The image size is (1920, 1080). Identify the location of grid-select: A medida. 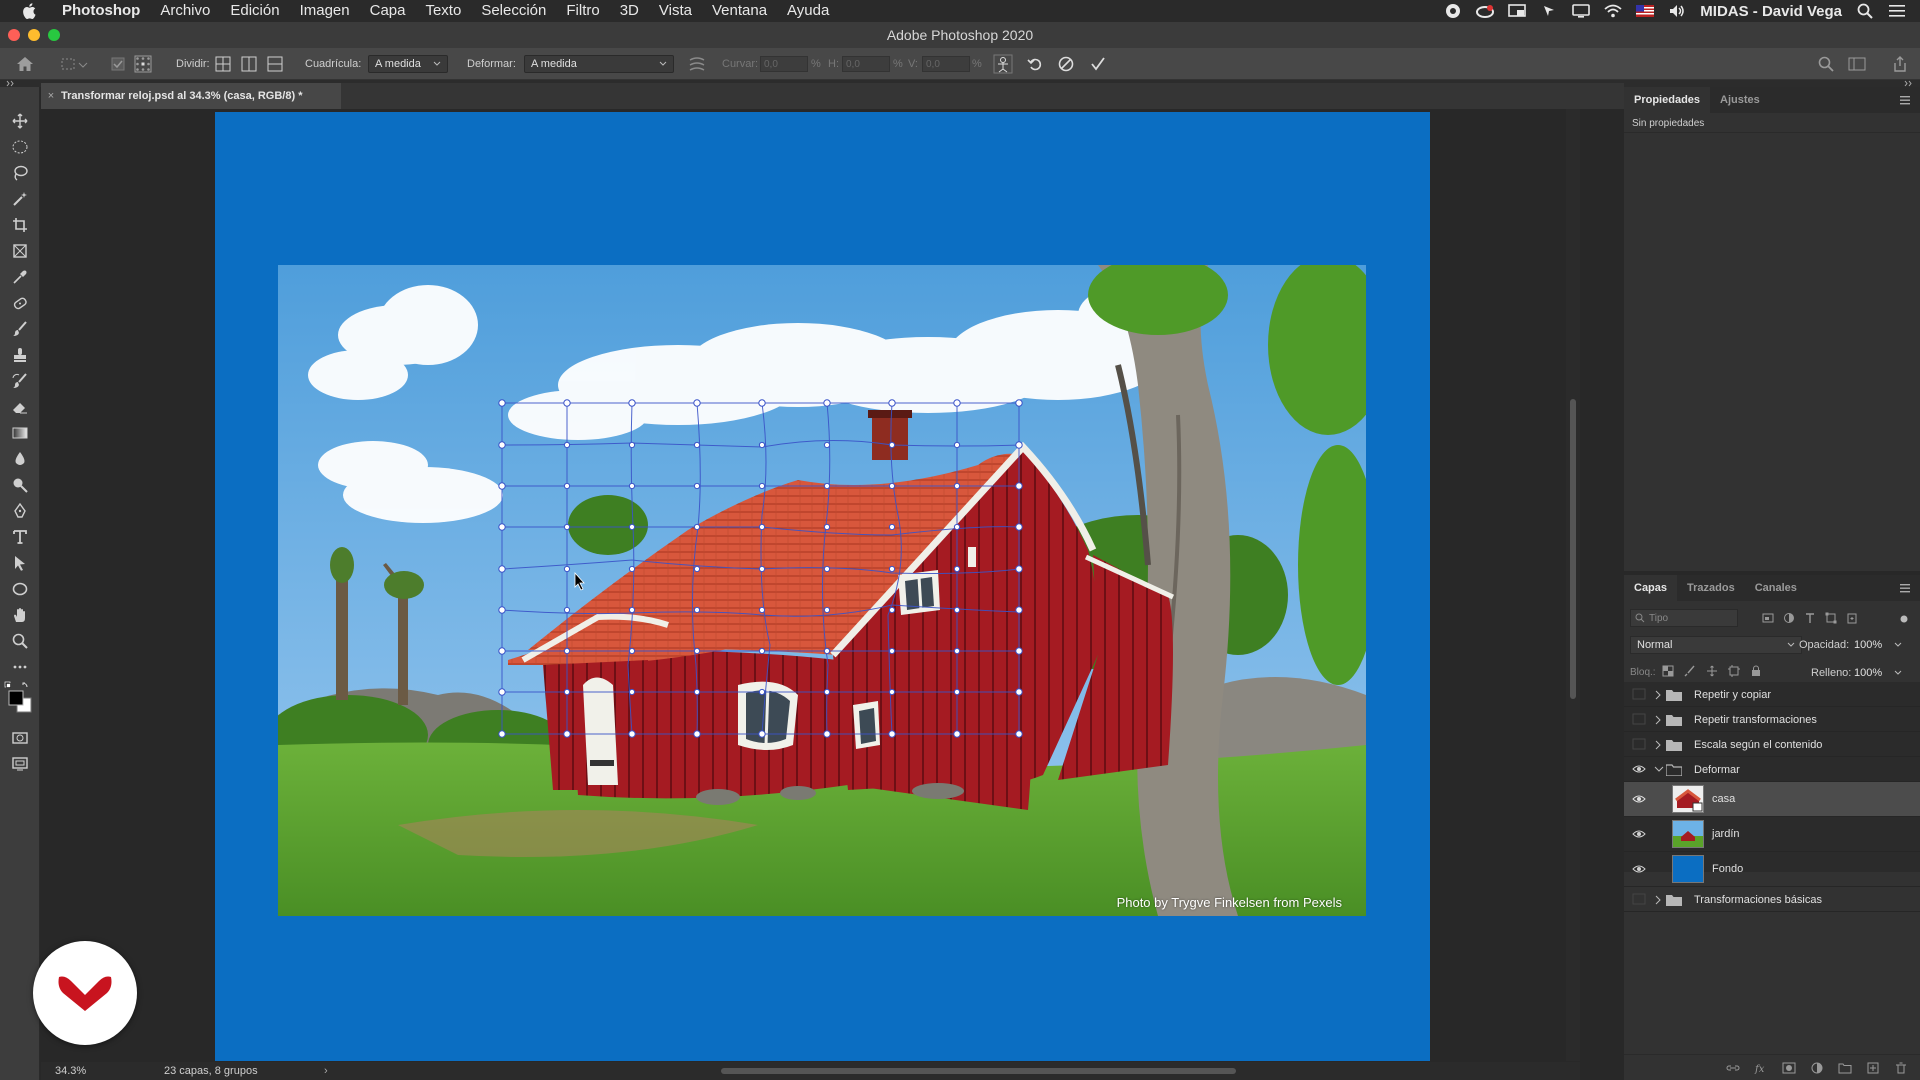
(408, 64).